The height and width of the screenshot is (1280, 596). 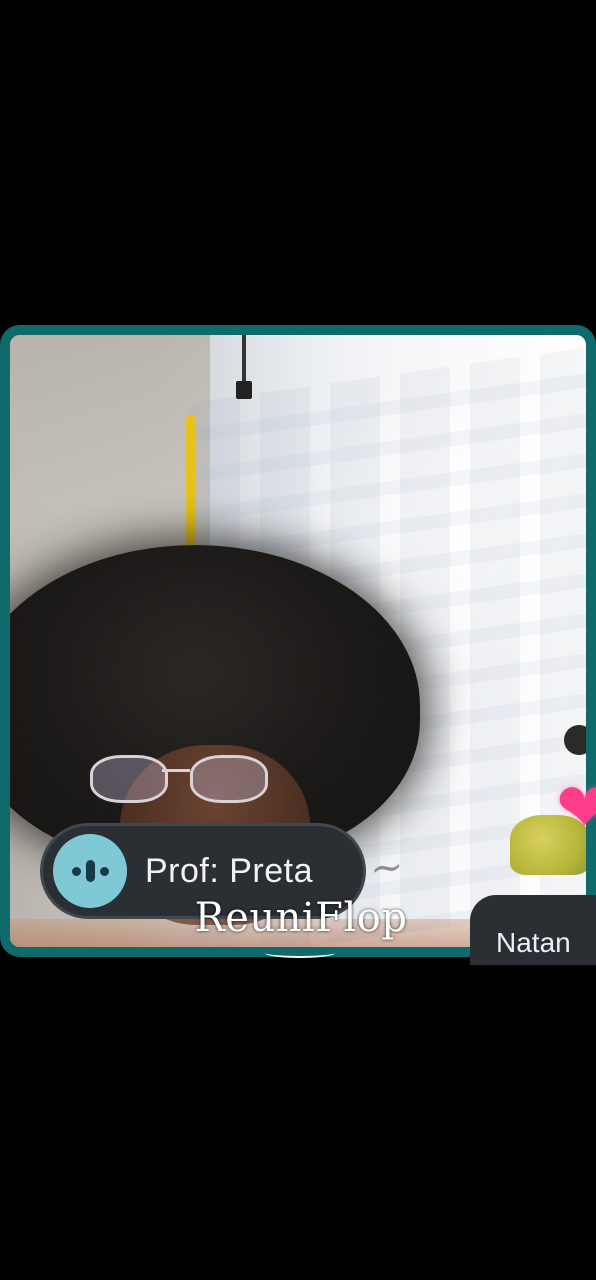 I want to click on participant-tile-preview: Natan, so click(x=533, y=930).